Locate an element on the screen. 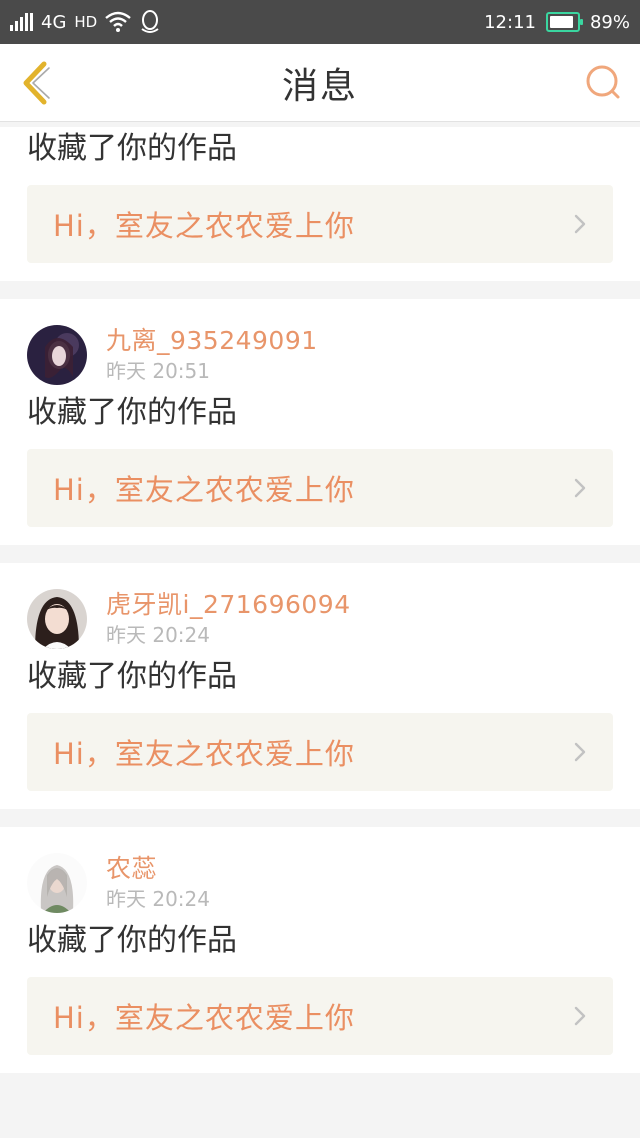 Image resolution: width=640 pixels, height=1138 pixels. wifi-icon is located at coordinates (118, 21).